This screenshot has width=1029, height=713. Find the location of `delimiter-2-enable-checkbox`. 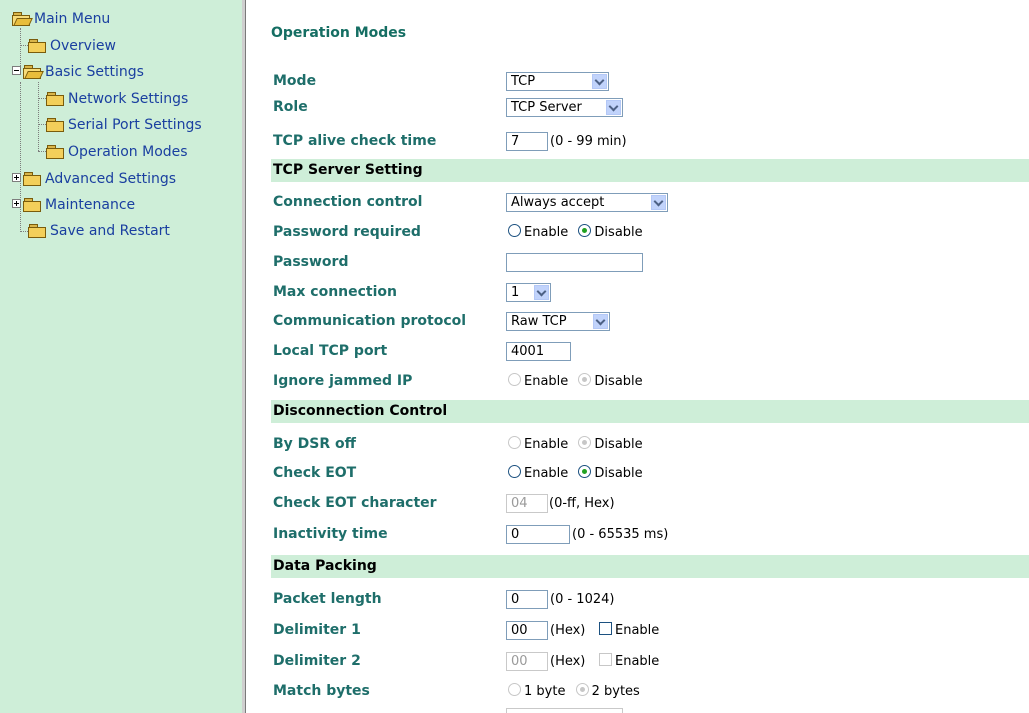

delimiter-2-enable-checkbox is located at coordinates (605, 659).